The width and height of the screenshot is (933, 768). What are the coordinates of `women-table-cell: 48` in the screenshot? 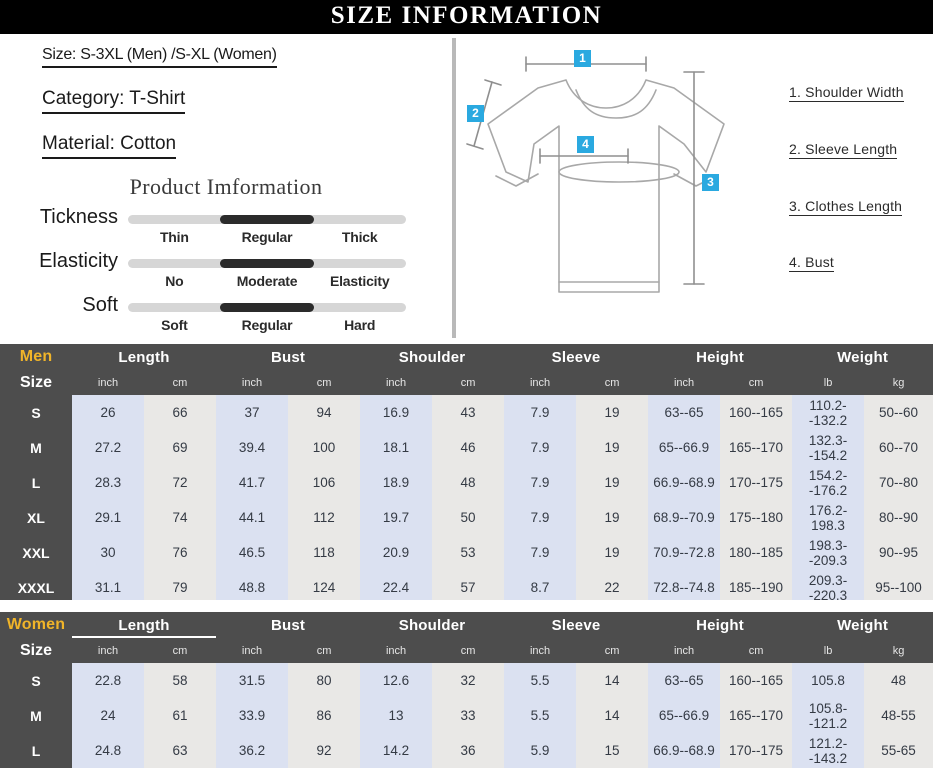 It's located at (898, 680).